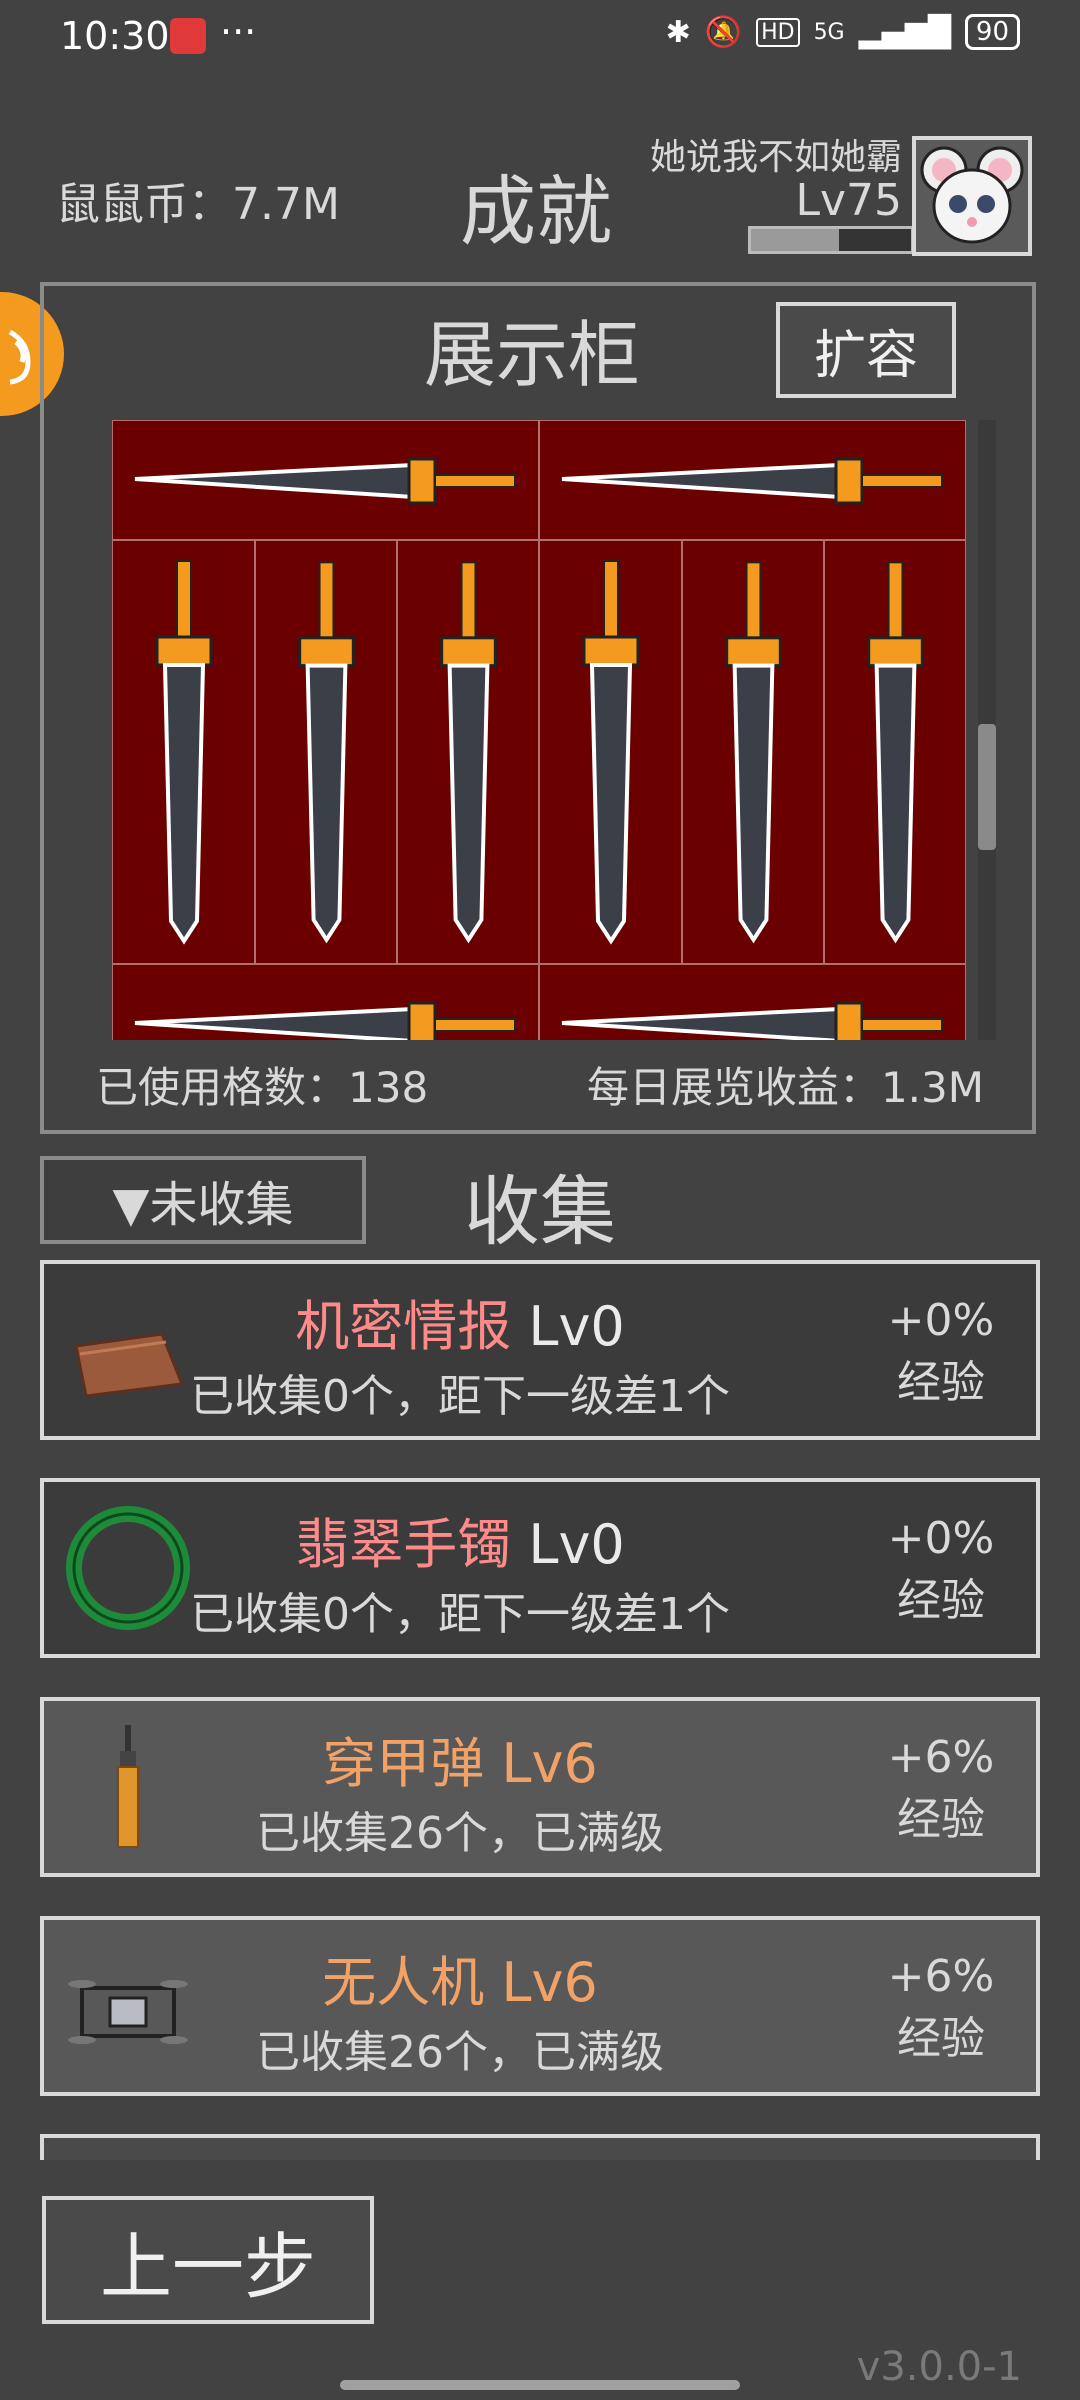 The image size is (1080, 2400). Describe the element at coordinates (540, 2385) in the screenshot. I see `home-indicator` at that location.